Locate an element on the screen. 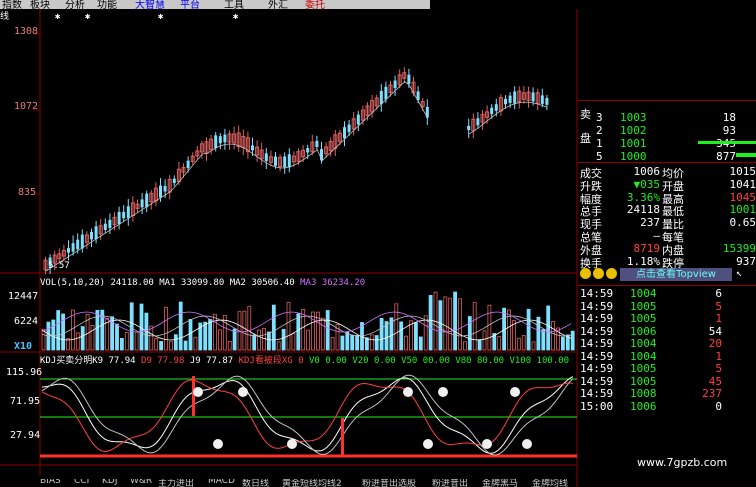 The image size is (756, 487). tick-row: 14:59 1004 1 is located at coordinates (667, 356).